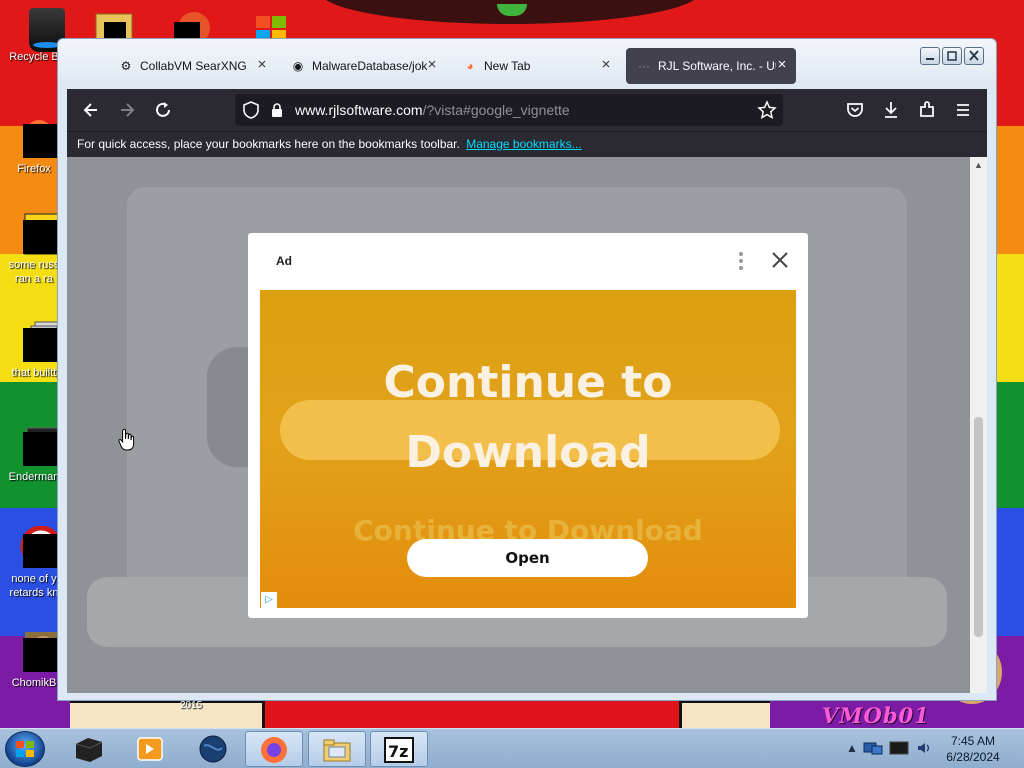 This screenshot has height=768, width=1024. Describe the element at coordinates (126, 66) in the screenshot. I see `searxng-icon: ⚙` at that location.